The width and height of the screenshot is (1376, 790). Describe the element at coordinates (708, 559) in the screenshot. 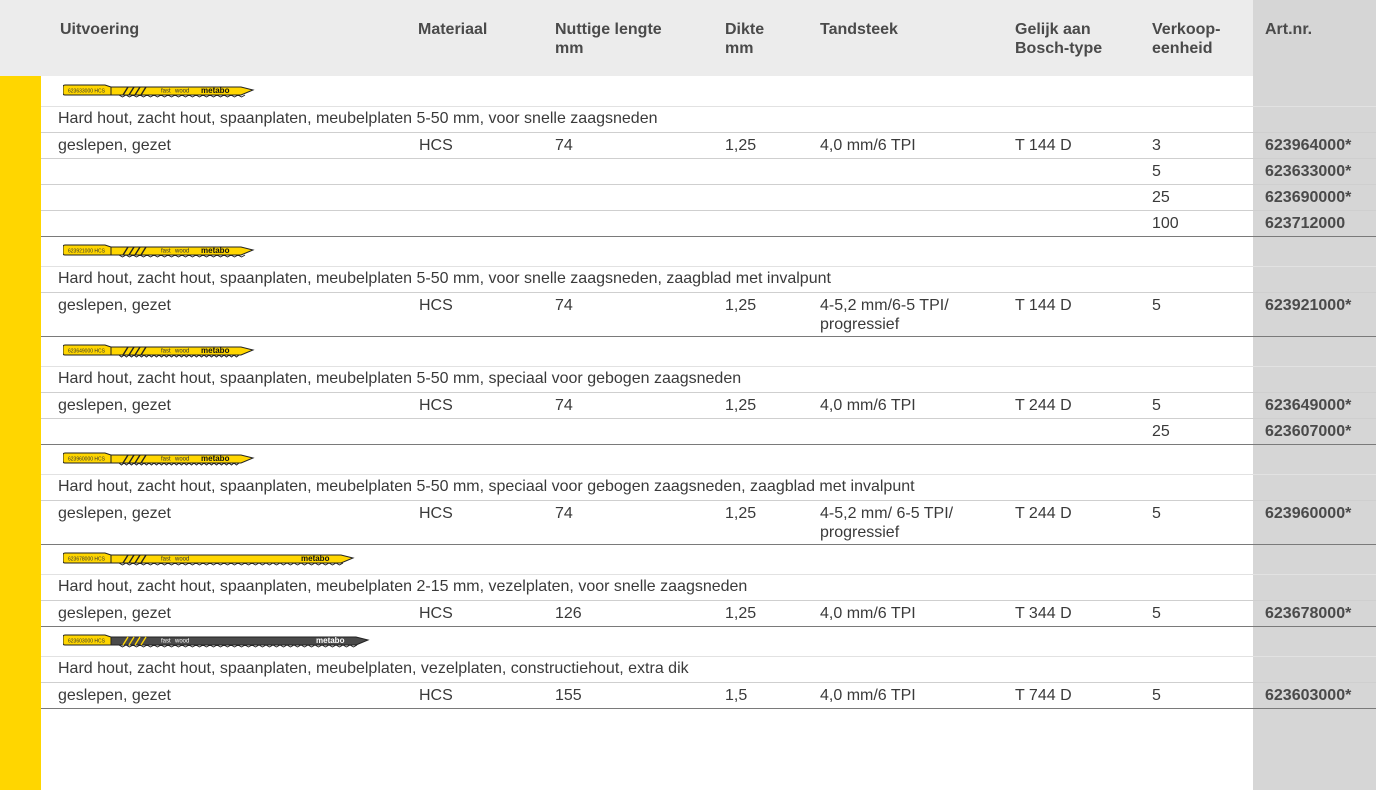

I see `blade-image-row: 623678000 HCS fast wood metabo` at that location.